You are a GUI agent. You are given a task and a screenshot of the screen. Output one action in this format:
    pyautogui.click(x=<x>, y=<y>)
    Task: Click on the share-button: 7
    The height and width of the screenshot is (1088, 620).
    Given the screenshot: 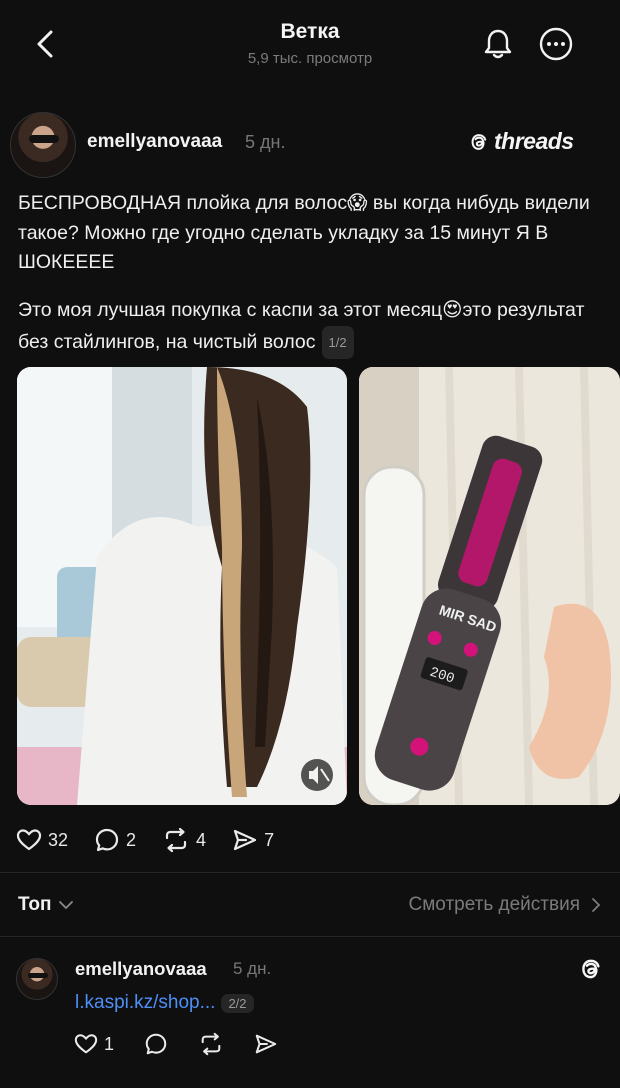 What is the action you would take?
    pyautogui.click(x=253, y=840)
    